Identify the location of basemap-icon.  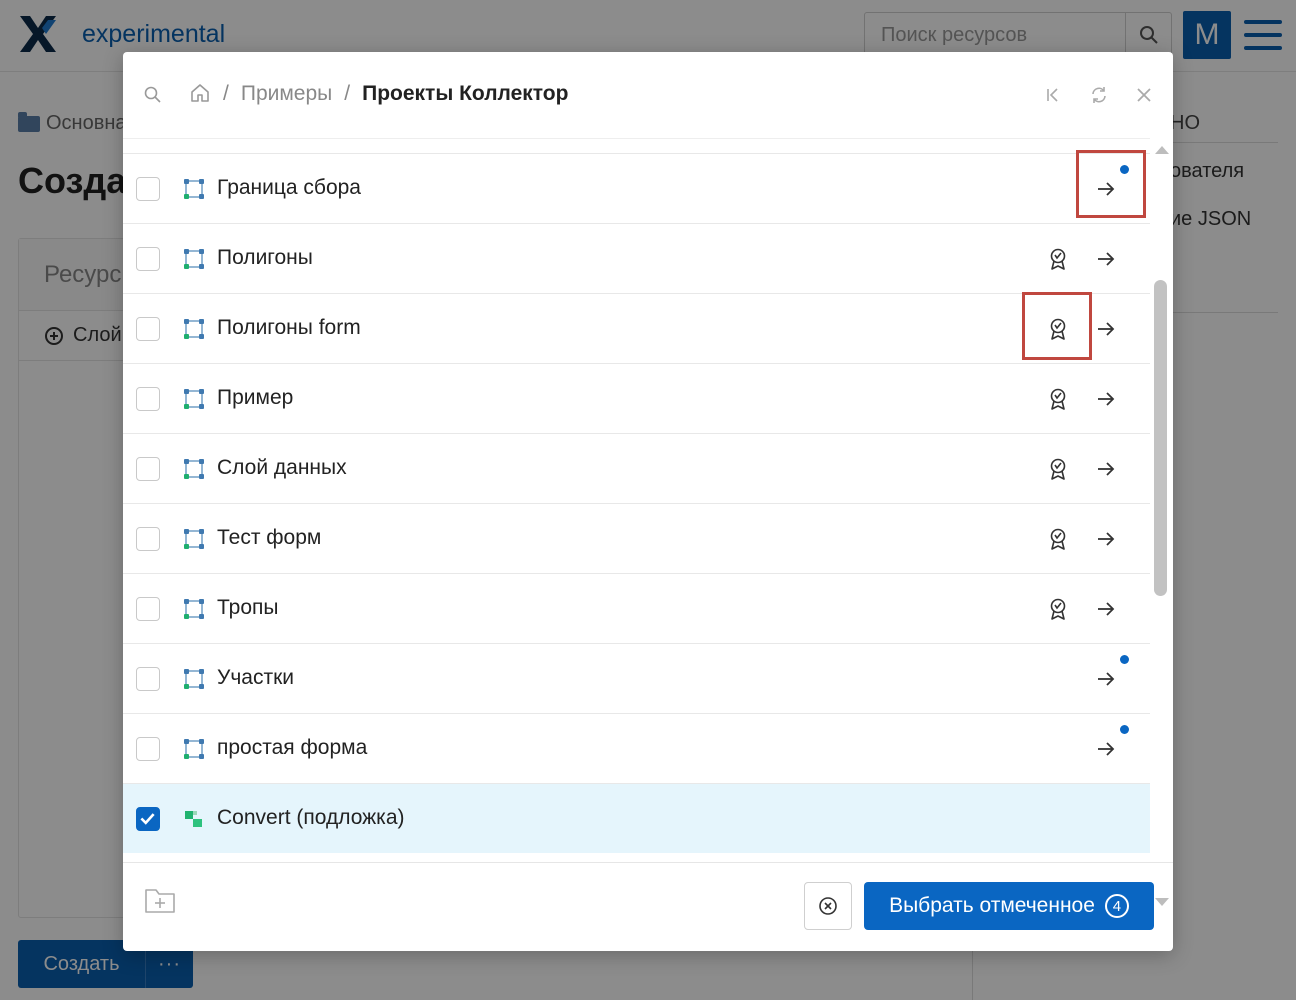
(194, 819).